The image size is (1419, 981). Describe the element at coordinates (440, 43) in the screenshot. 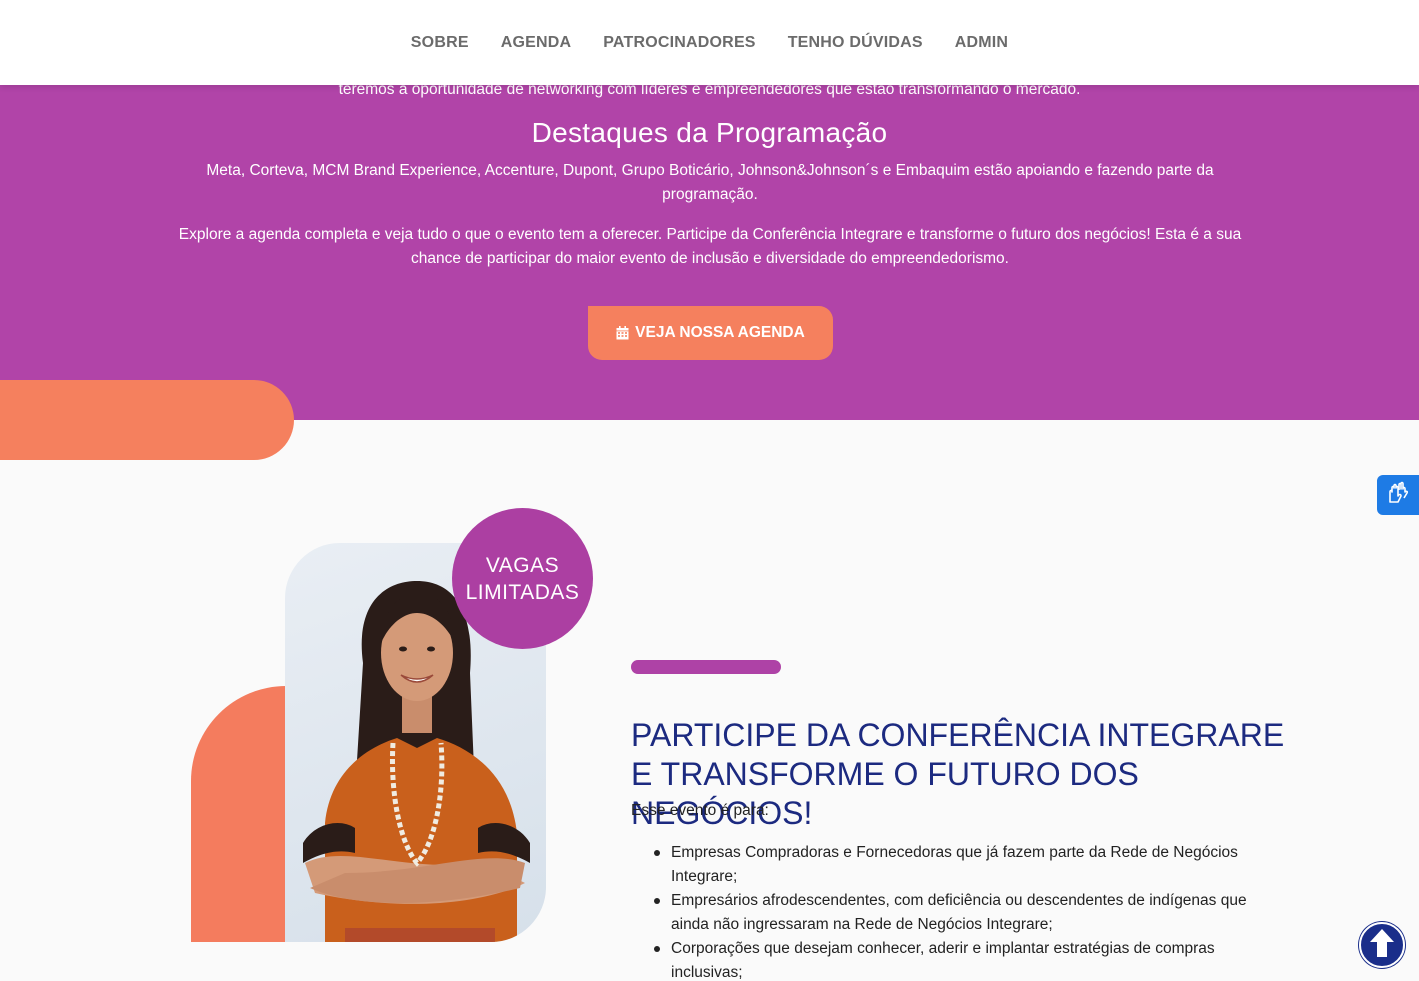

I see `nav-item-sobre: SOBRE` at that location.